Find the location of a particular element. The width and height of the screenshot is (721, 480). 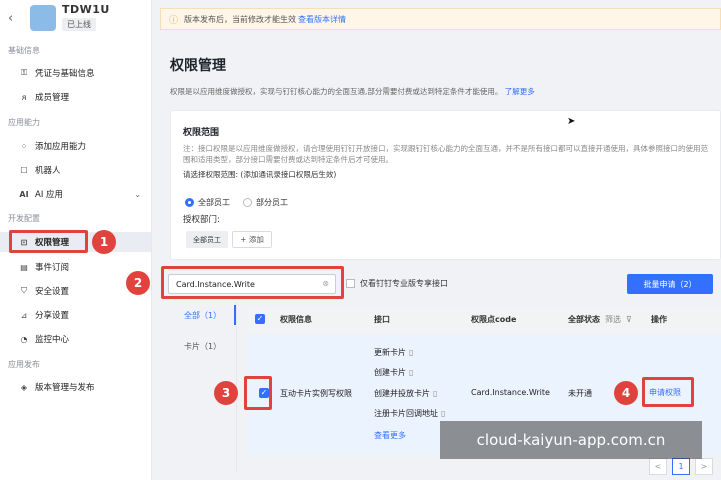

filter-icon: ⊽ is located at coordinates (629, 319).